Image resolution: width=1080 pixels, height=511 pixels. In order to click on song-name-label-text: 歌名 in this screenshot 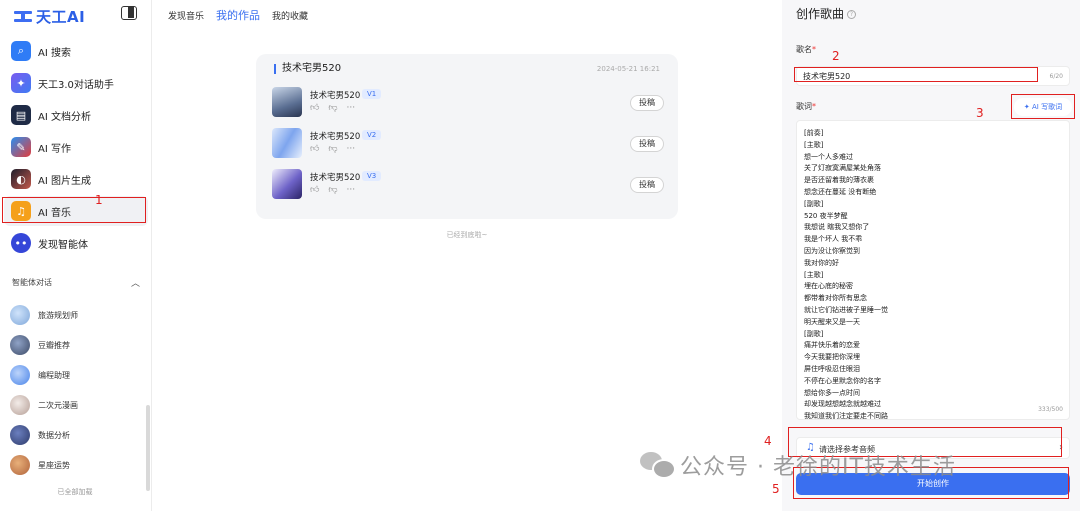, I will do `click(804, 49)`.